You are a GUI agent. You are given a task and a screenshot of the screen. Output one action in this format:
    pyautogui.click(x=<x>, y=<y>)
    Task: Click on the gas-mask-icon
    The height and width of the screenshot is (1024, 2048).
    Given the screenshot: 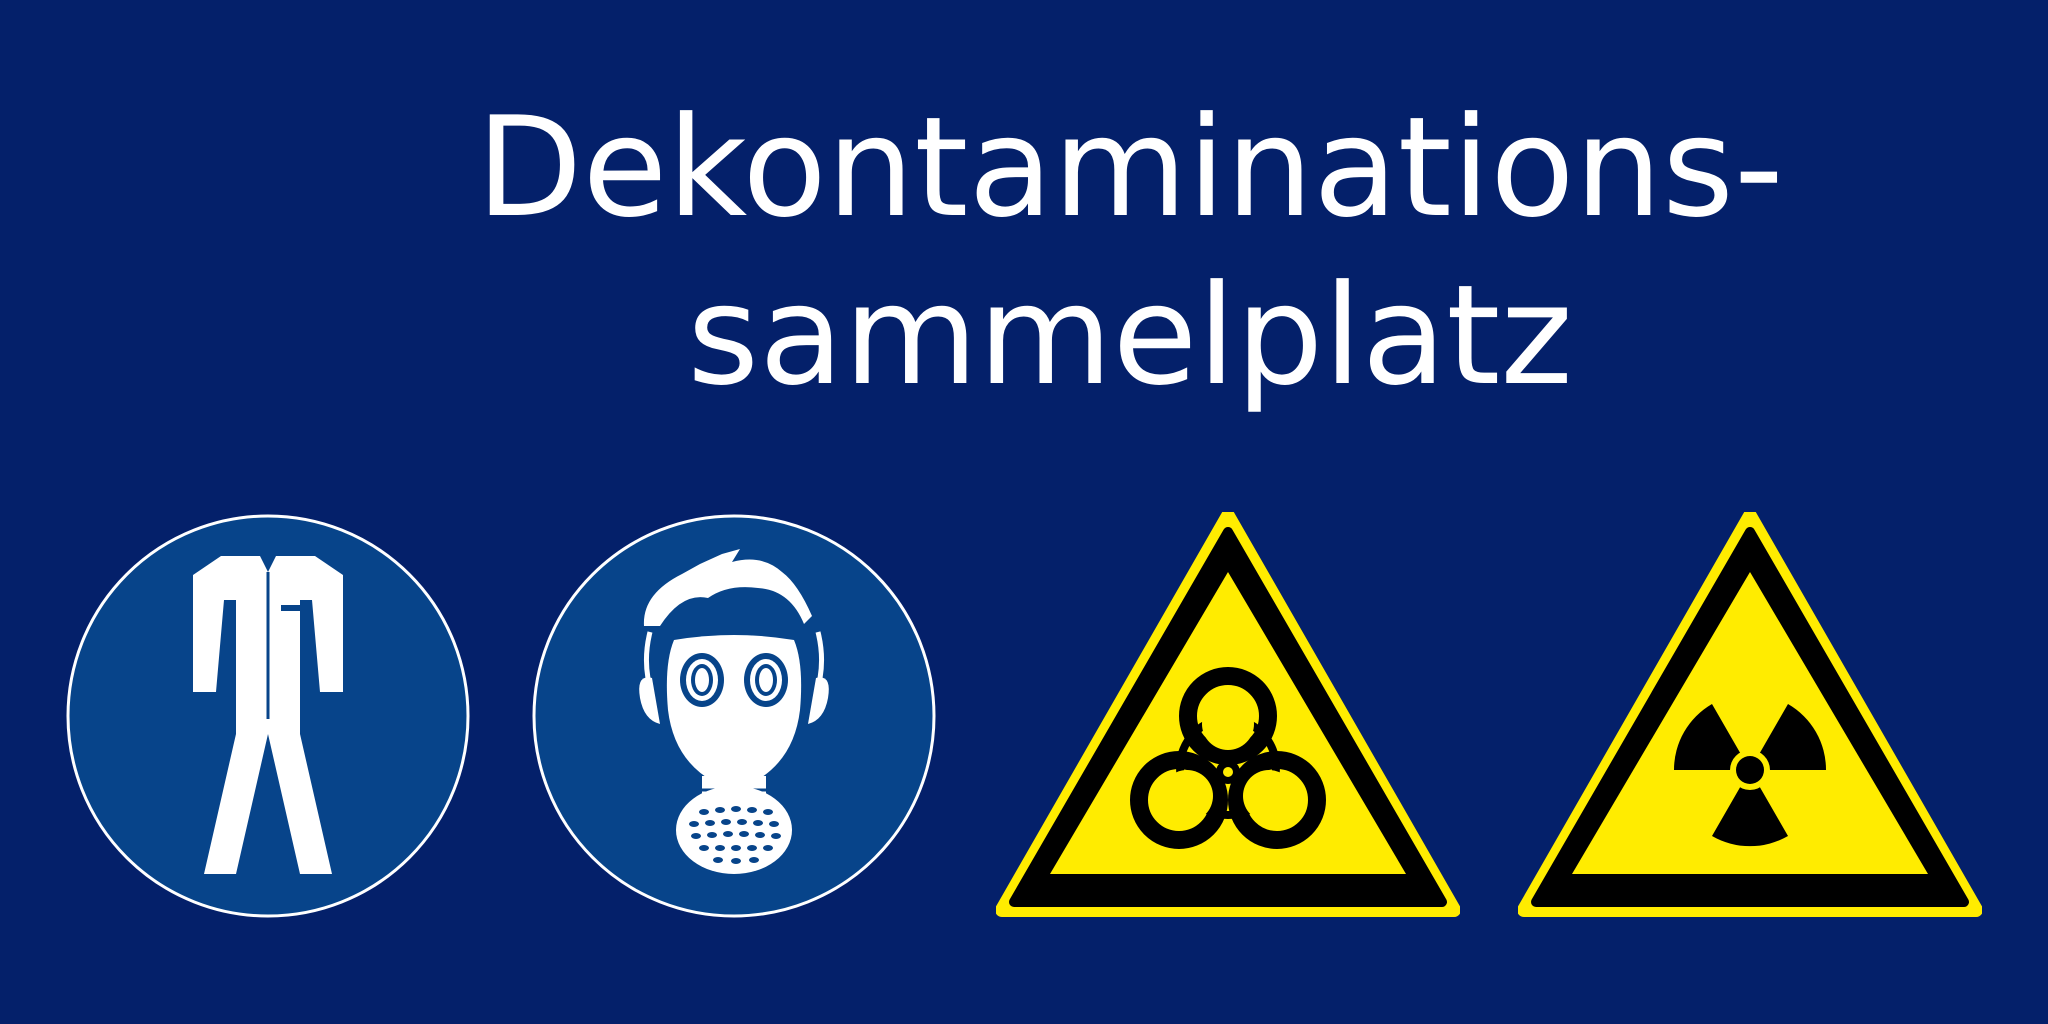 What is the action you would take?
    pyautogui.click(x=734, y=716)
    